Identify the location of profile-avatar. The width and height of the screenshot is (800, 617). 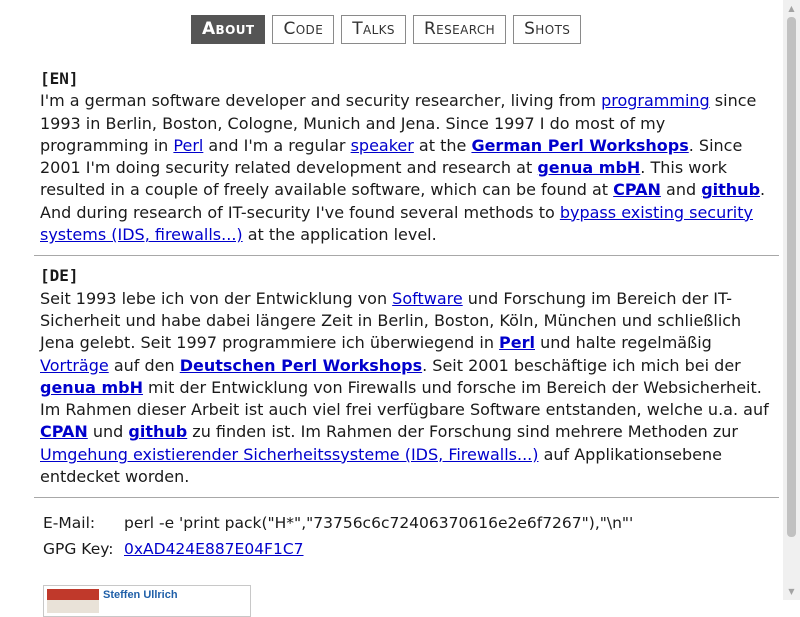
(73, 601).